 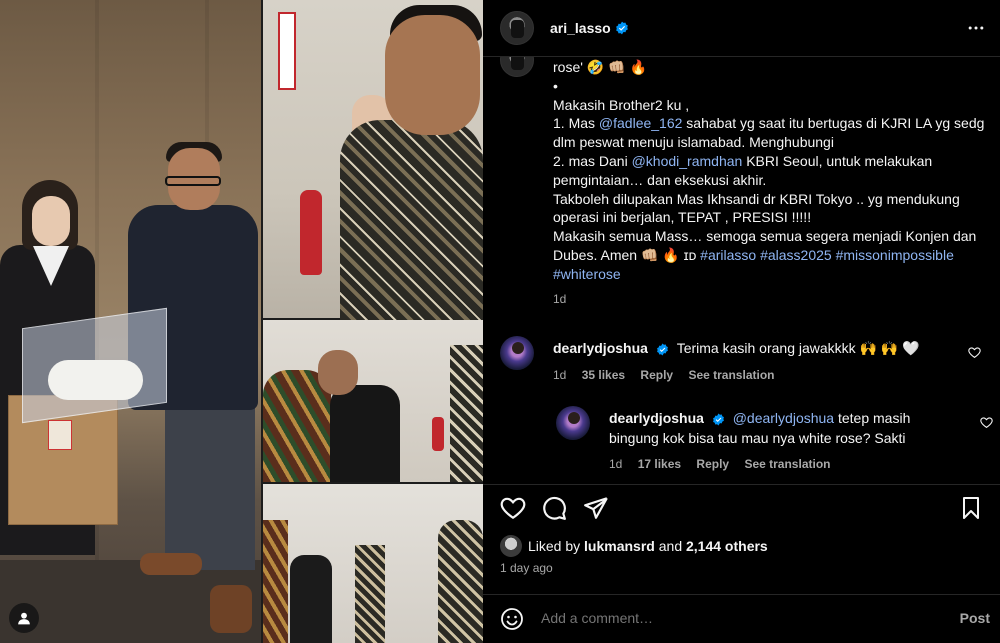 What do you see at coordinates (872, 418) in the screenshot?
I see `comment-text: tetep masih` at bounding box center [872, 418].